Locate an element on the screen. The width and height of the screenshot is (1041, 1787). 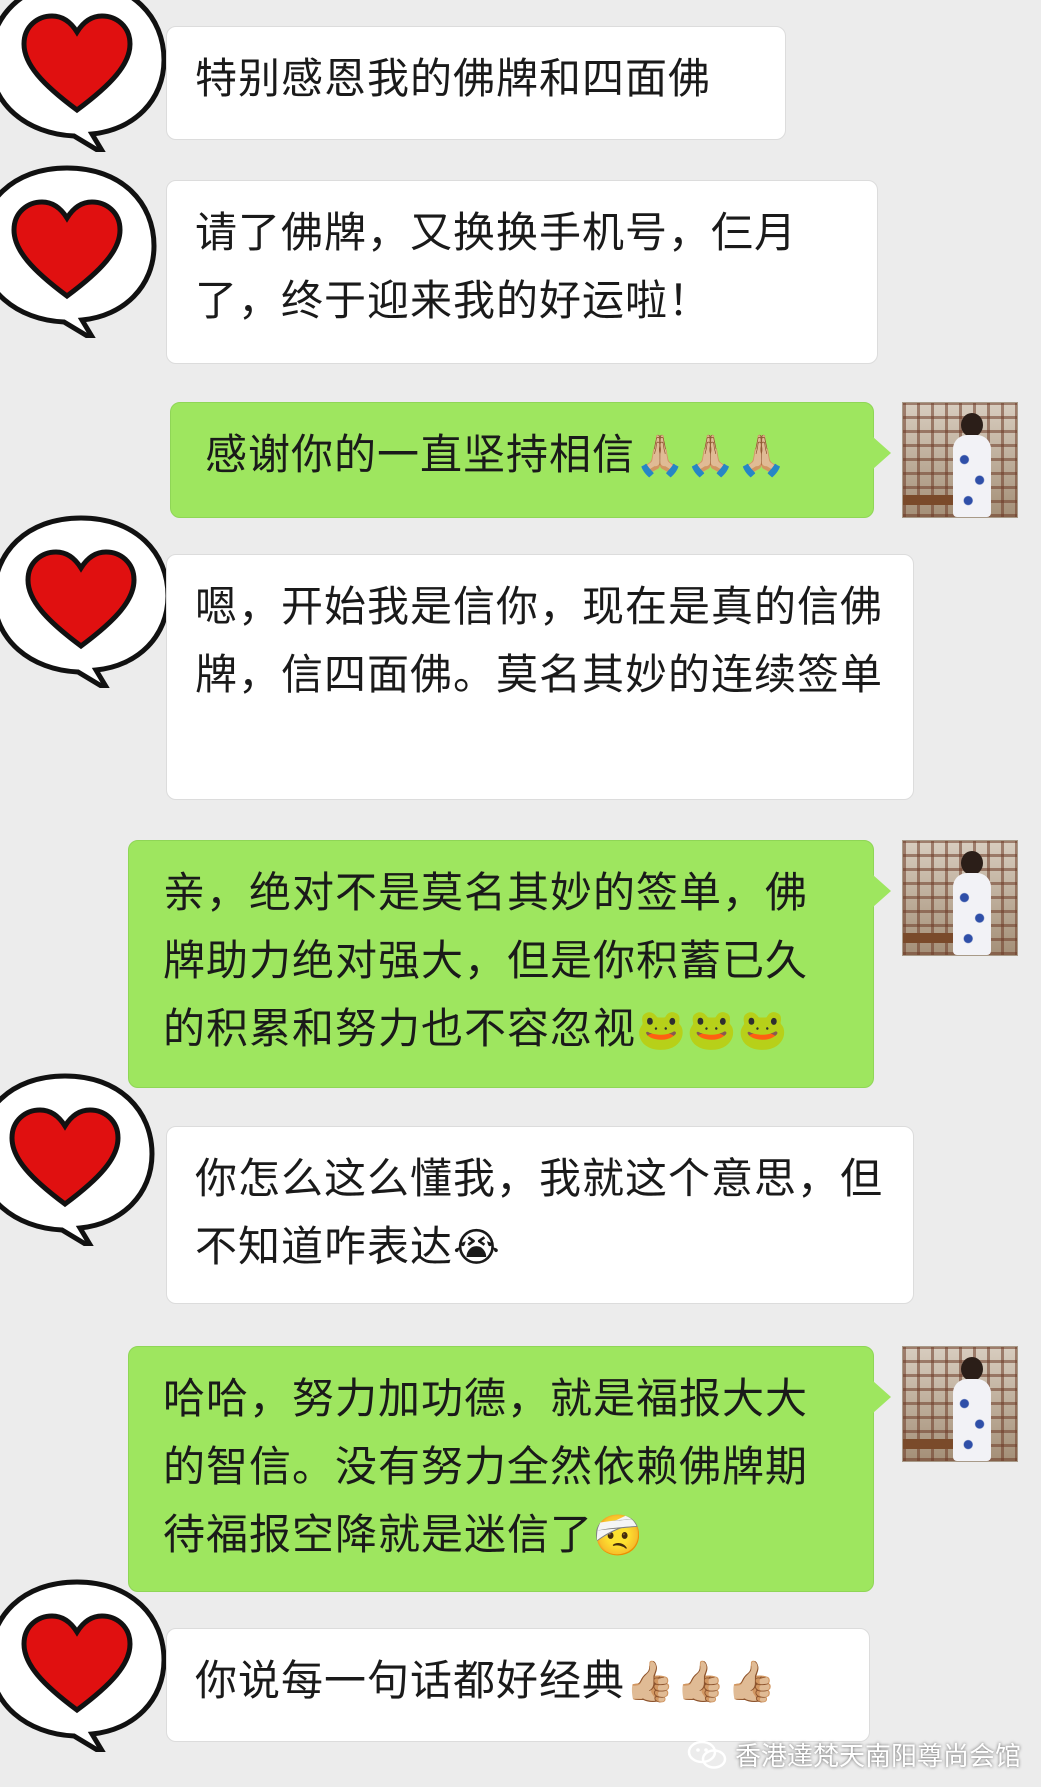
message-bubble-incoming: 请了佛牌，又换换手机号，仨月了，终于迎来我的好运啦！ is located at coordinates (522, 272).